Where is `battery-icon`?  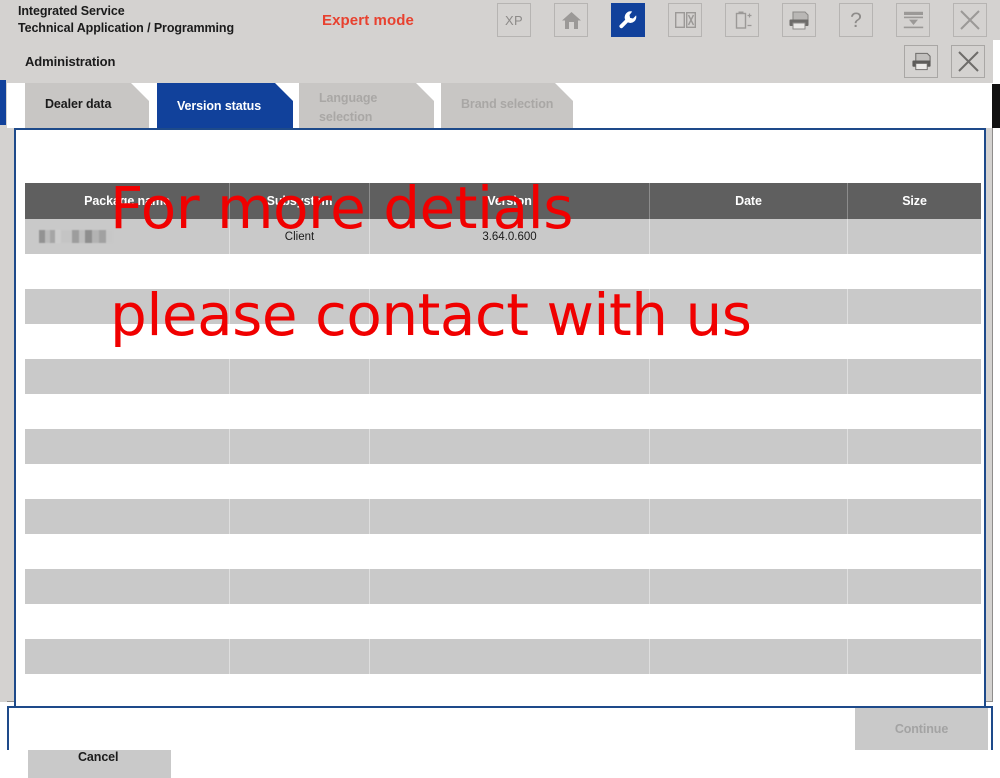
battery-icon is located at coordinates (743, 20).